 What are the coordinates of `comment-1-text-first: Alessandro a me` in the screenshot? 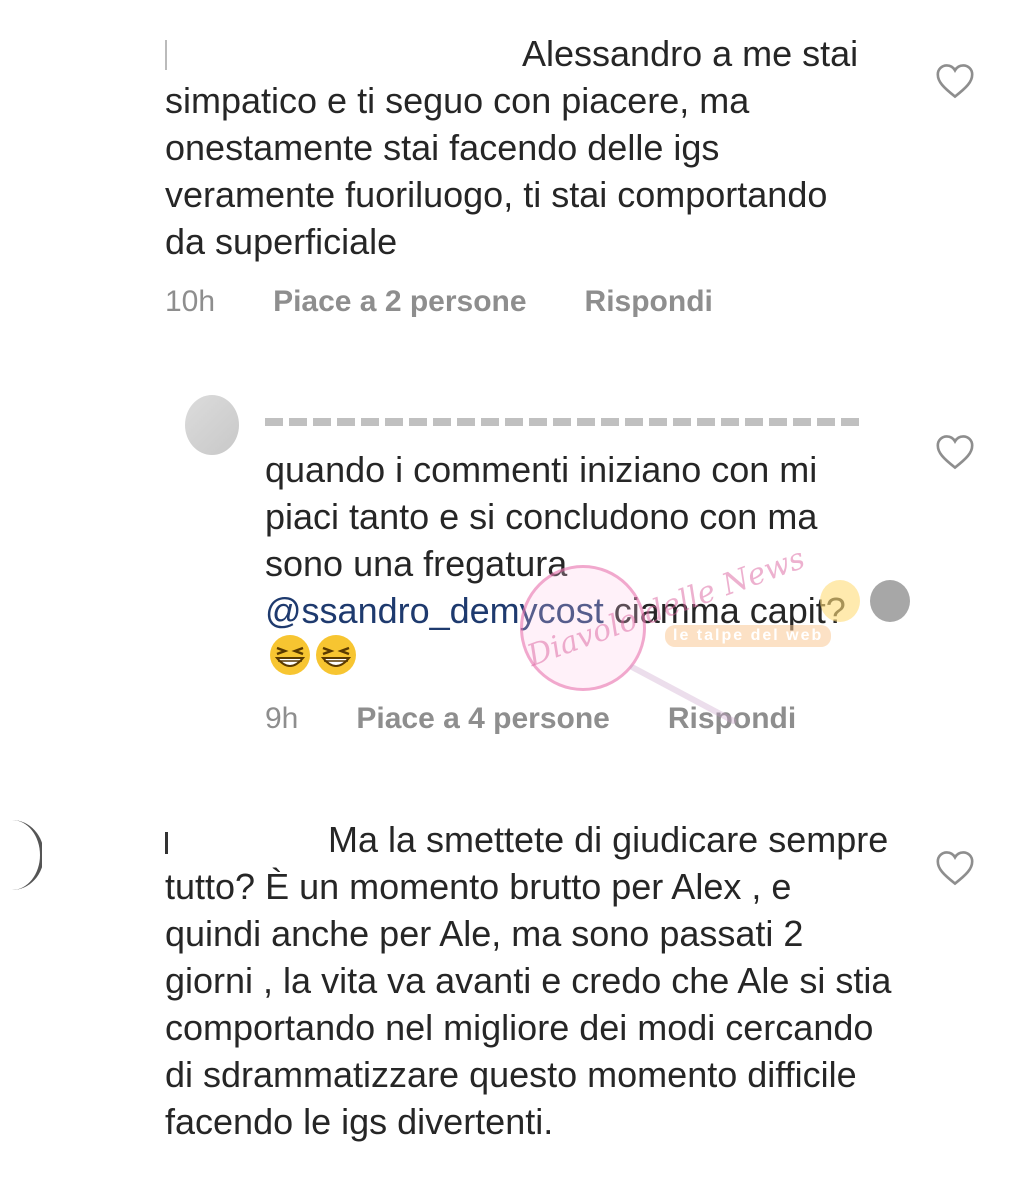 It's located at (657, 53).